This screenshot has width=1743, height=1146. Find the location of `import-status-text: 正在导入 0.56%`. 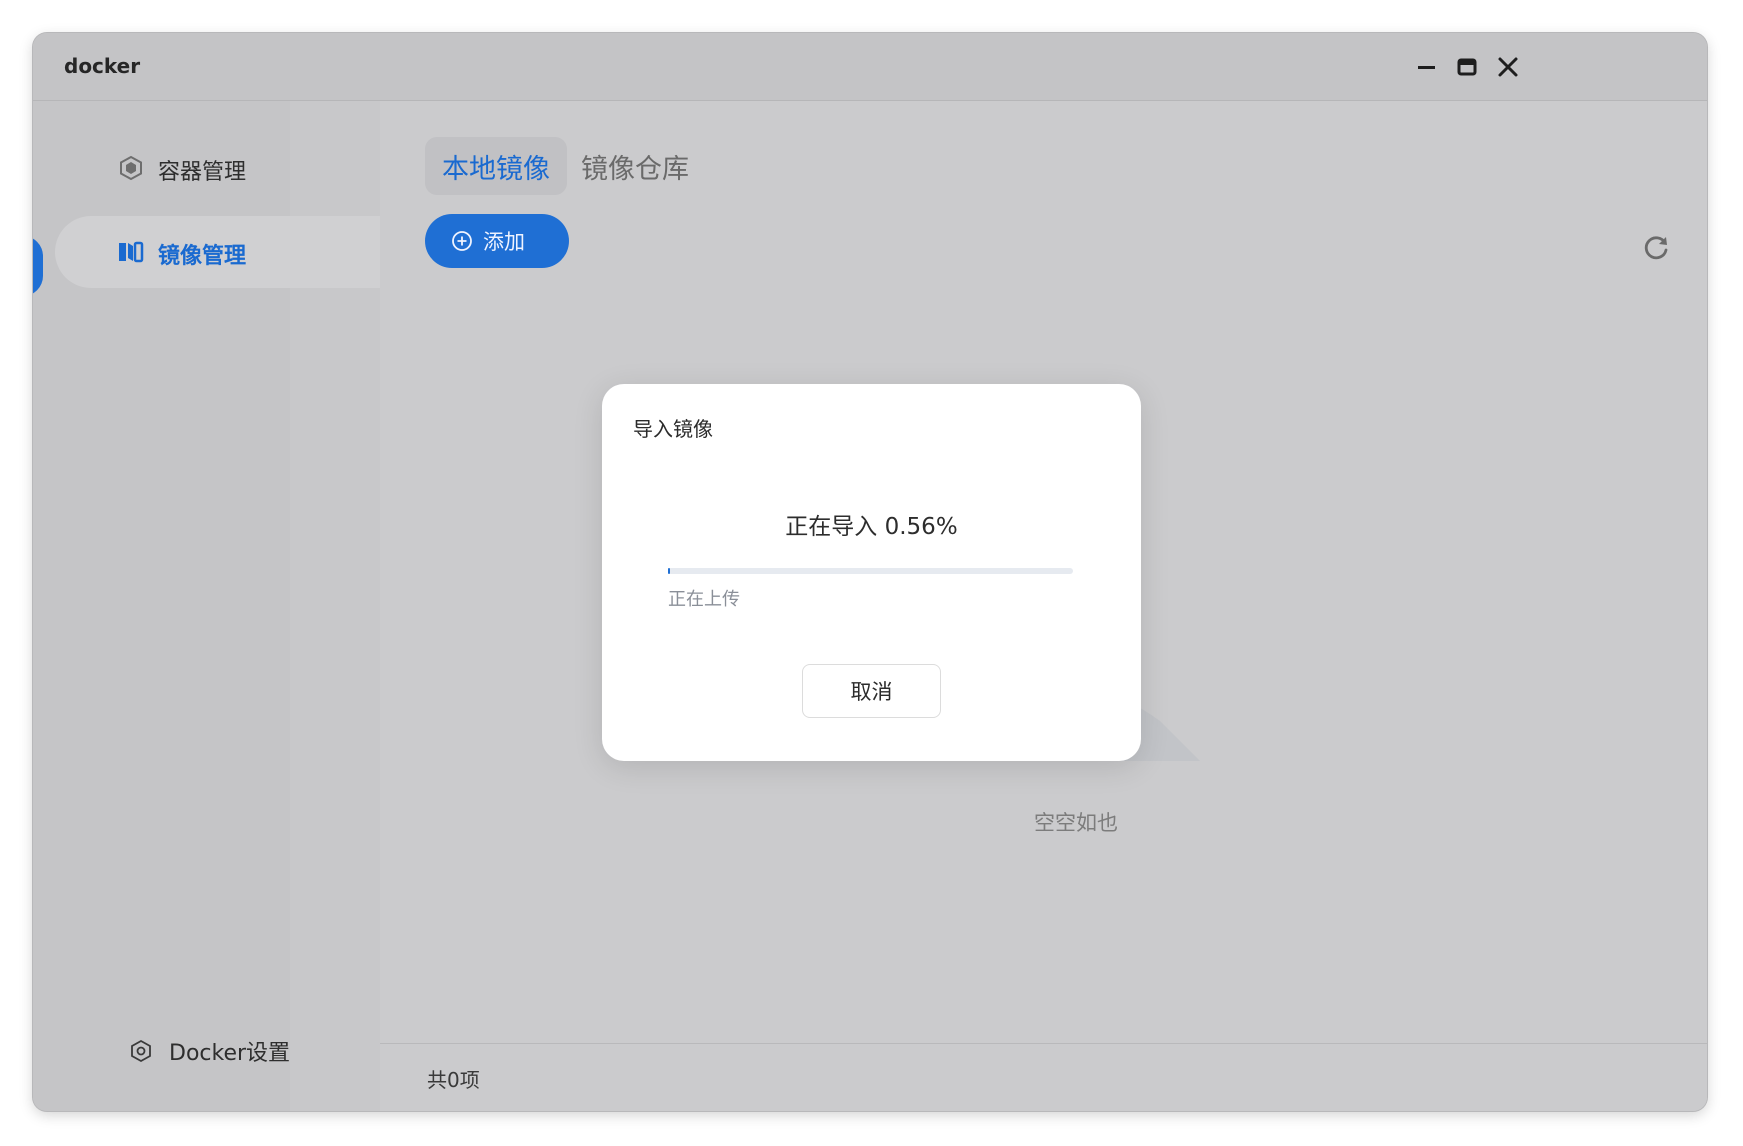

import-status-text: 正在导入 0.56% is located at coordinates (871, 527).